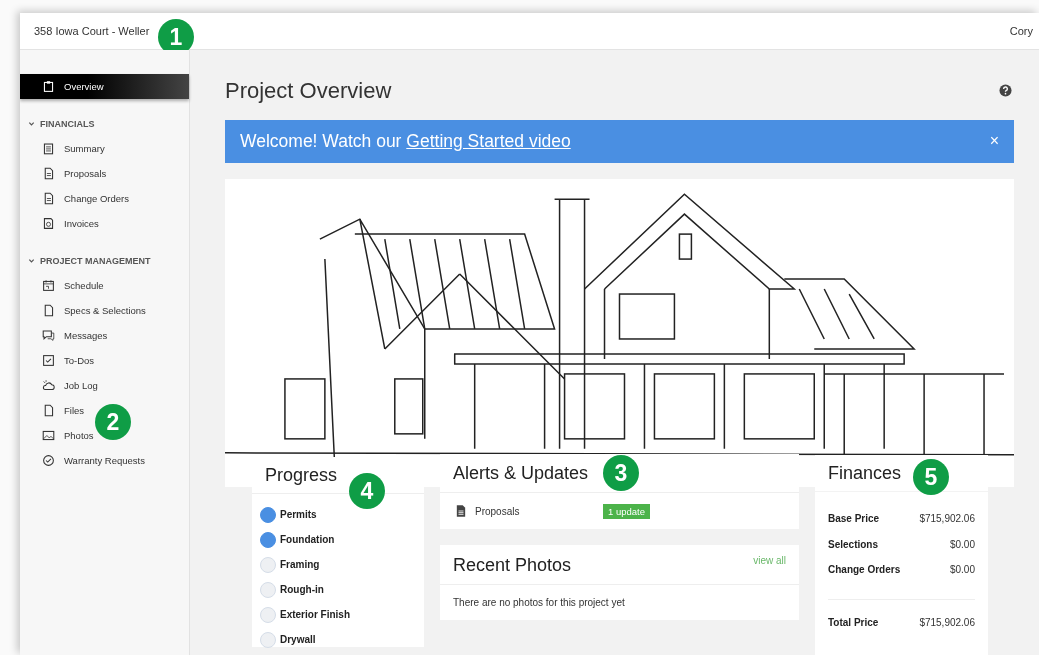 The width and height of the screenshot is (1039, 655). What do you see at coordinates (104, 123) in the screenshot?
I see `section-header: FINANCIALS` at bounding box center [104, 123].